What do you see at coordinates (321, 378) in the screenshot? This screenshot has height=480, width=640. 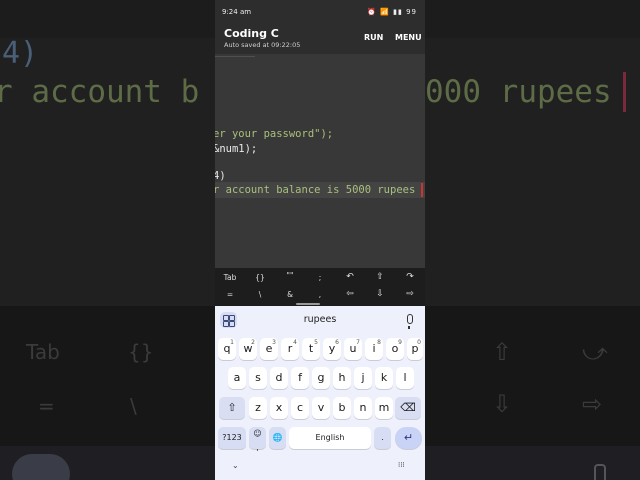 I see `key-g: g` at bounding box center [321, 378].